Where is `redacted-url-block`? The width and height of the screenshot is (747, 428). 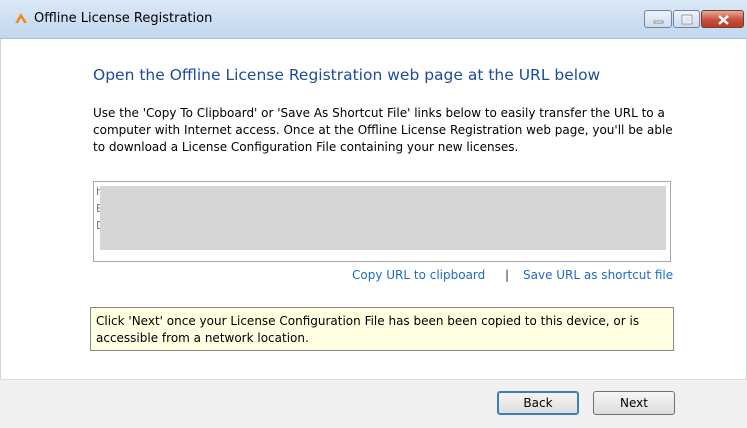 redacted-url-block is located at coordinates (383, 218).